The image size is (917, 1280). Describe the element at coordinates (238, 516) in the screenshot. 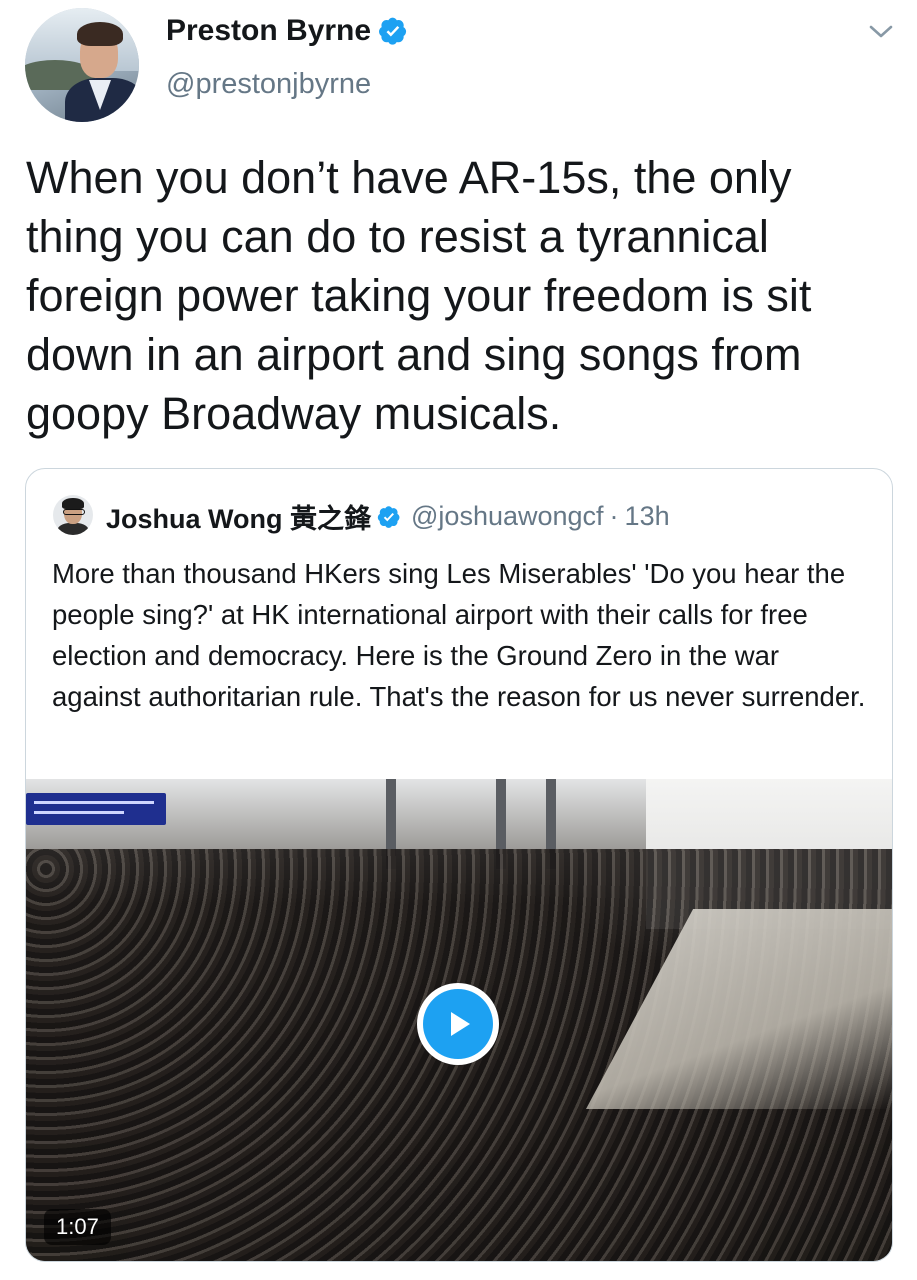

I see `quoted-display-name: Joshua Wong 黃之鋒` at that location.